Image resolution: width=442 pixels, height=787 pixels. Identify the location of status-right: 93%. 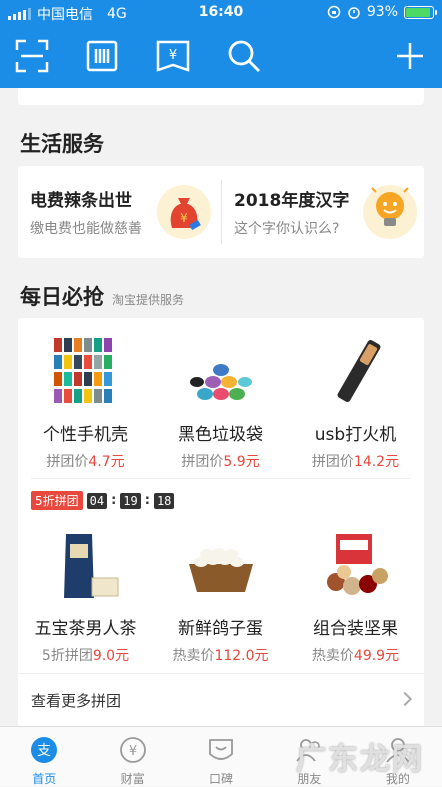
(382, 12).